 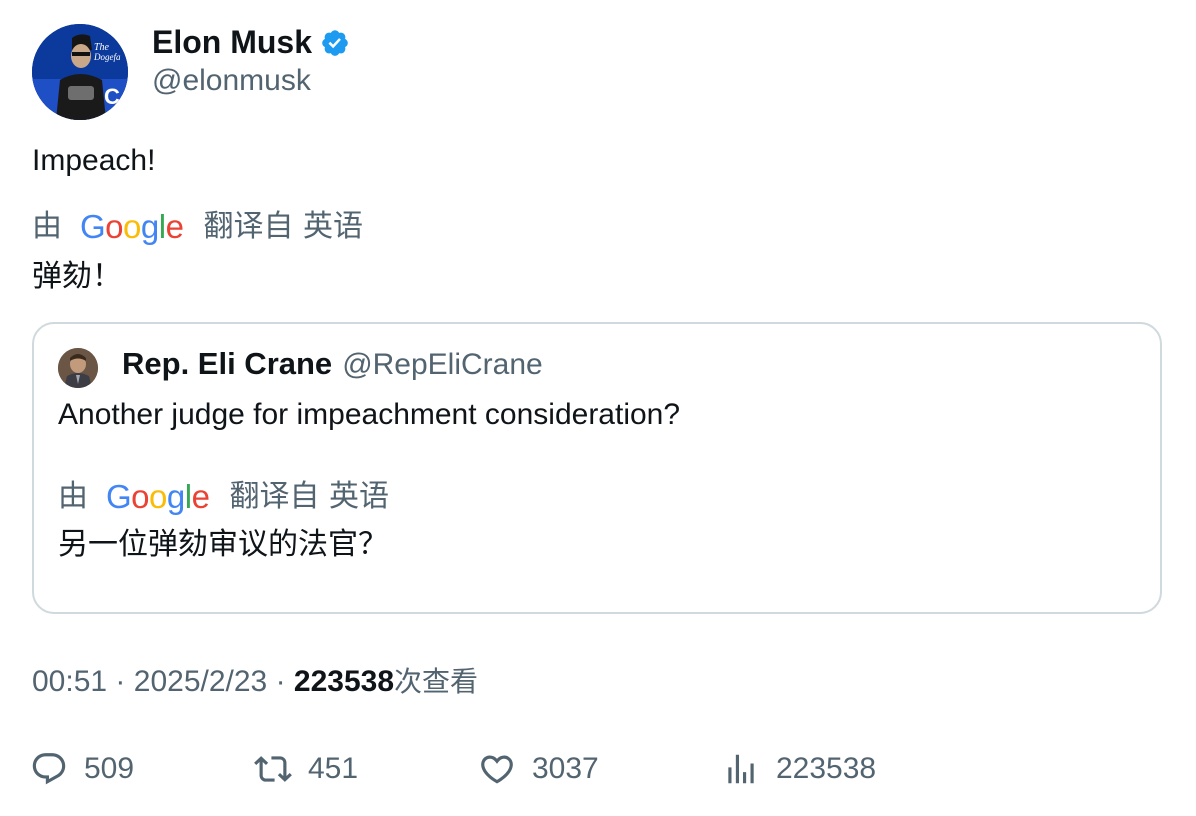 I want to click on tweet-date: 2025/2/23, so click(x=200, y=681).